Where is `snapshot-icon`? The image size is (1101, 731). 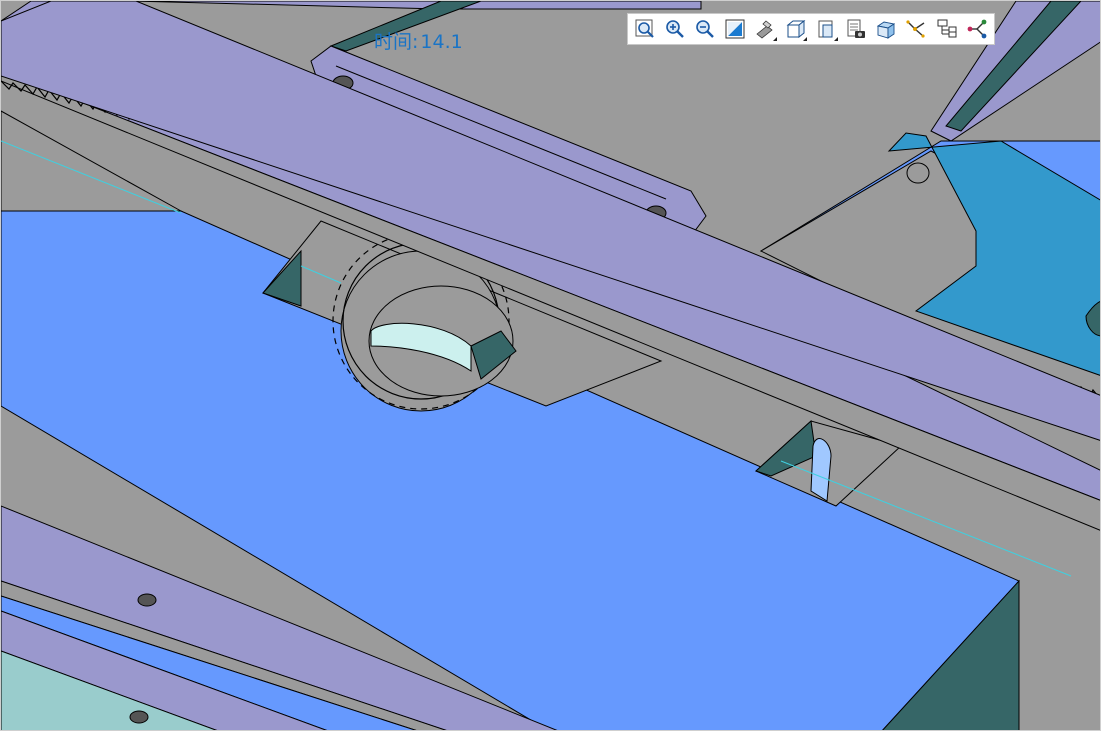 snapshot-icon is located at coordinates (856, 28).